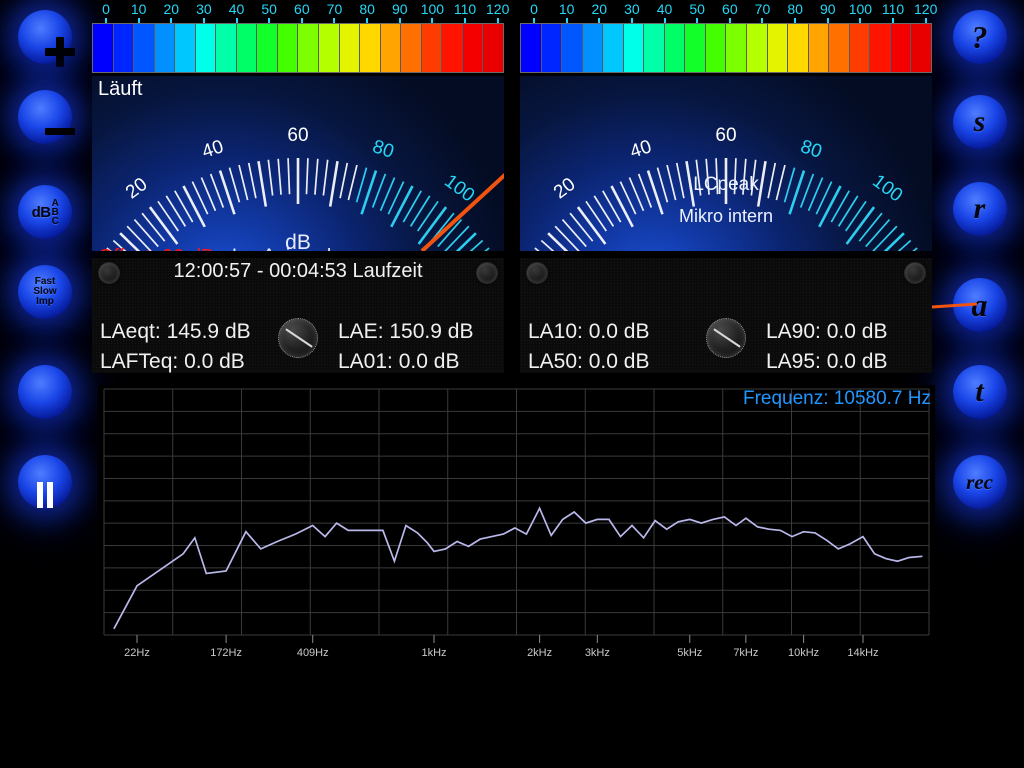 The width and height of the screenshot is (1024, 768). Describe the element at coordinates (361, 331) in the screenshot. I see `lae-label: LAE:` at that location.